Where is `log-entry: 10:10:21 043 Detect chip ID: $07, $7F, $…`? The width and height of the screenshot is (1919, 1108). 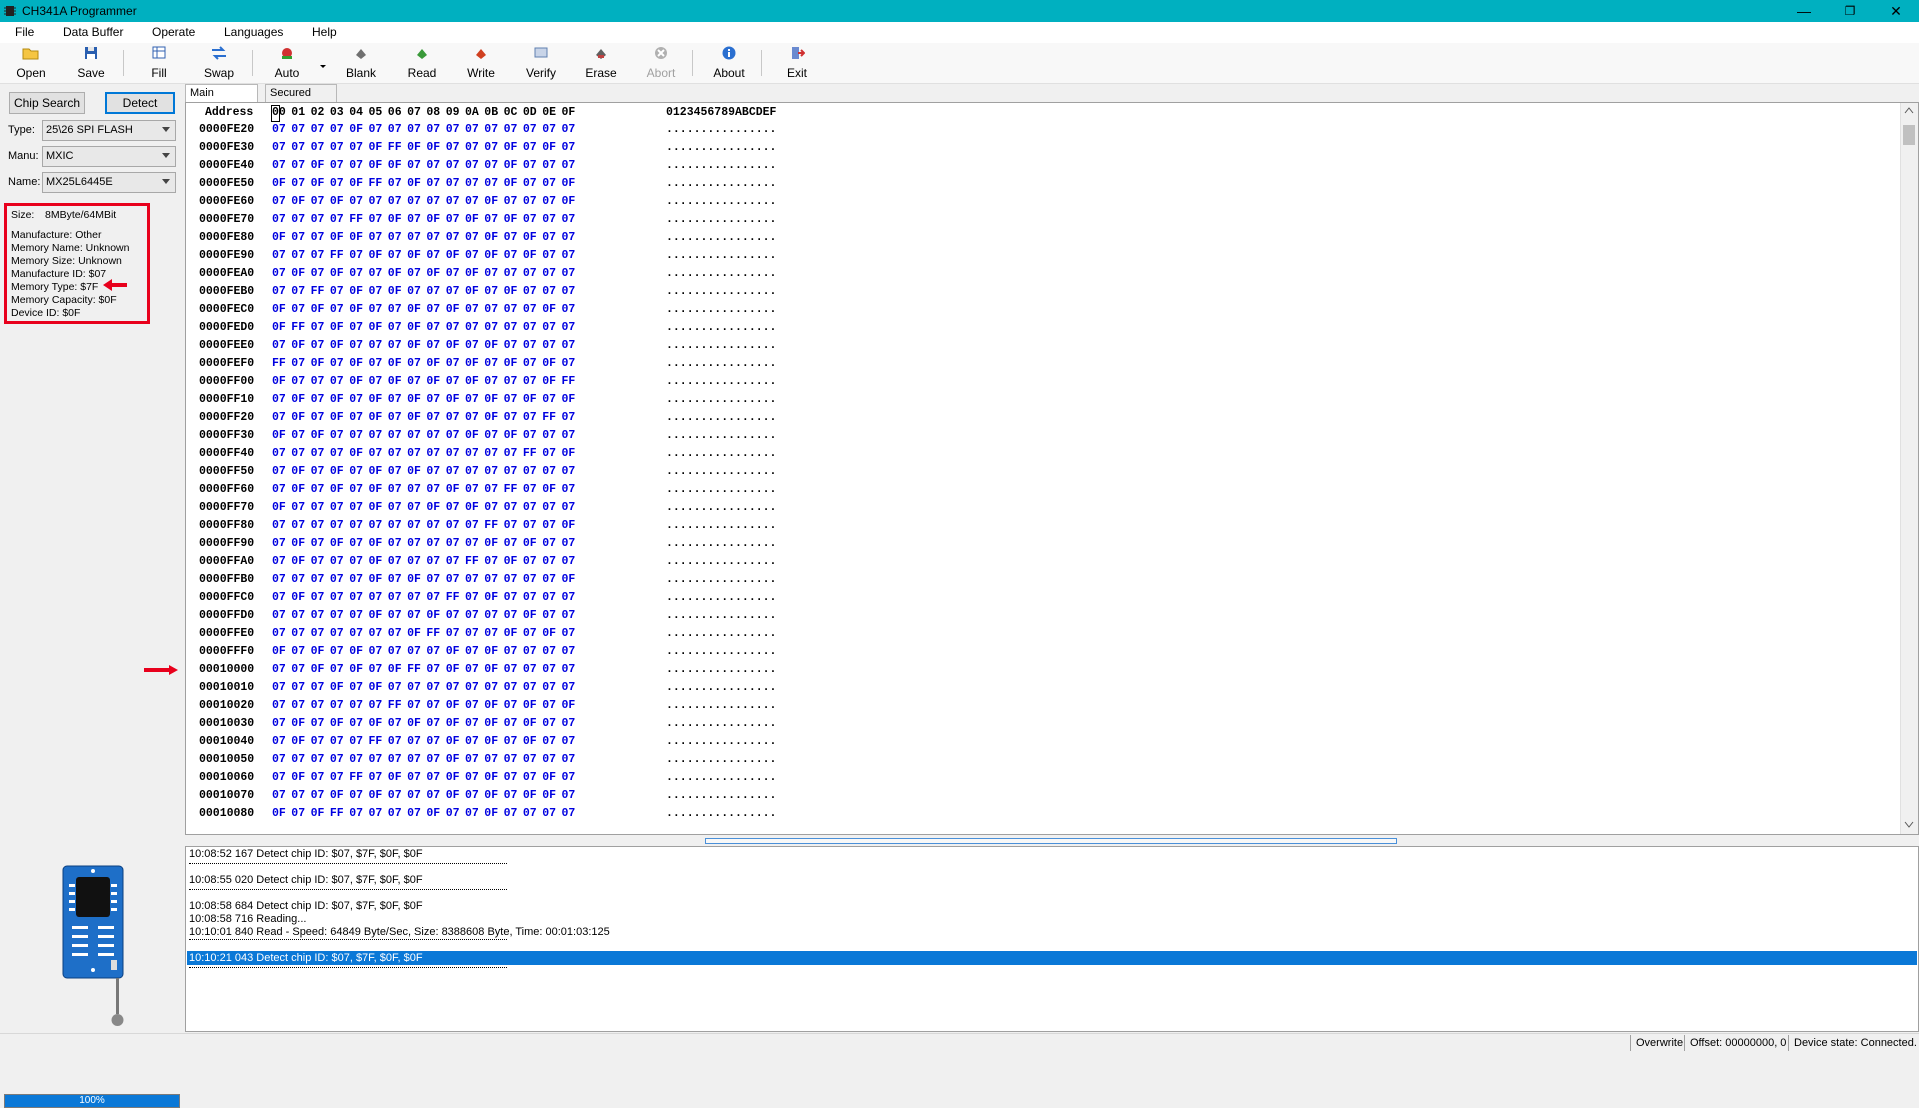
log-entry: 10:10:21 043 Detect chip ID: $07, $7F, $… is located at coordinates (306, 958).